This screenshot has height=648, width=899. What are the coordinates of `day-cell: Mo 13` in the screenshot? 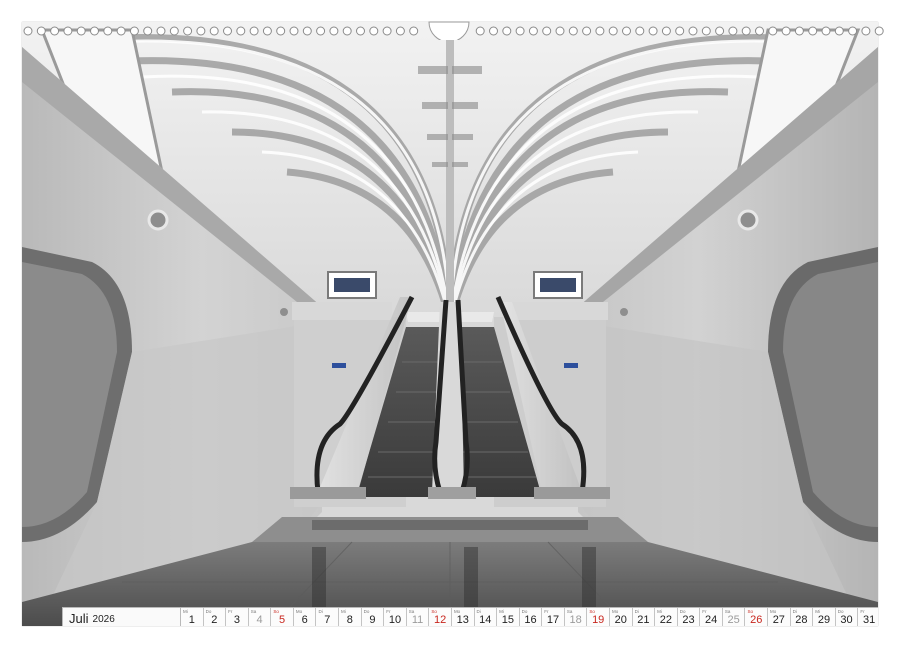 It's located at (463, 617).